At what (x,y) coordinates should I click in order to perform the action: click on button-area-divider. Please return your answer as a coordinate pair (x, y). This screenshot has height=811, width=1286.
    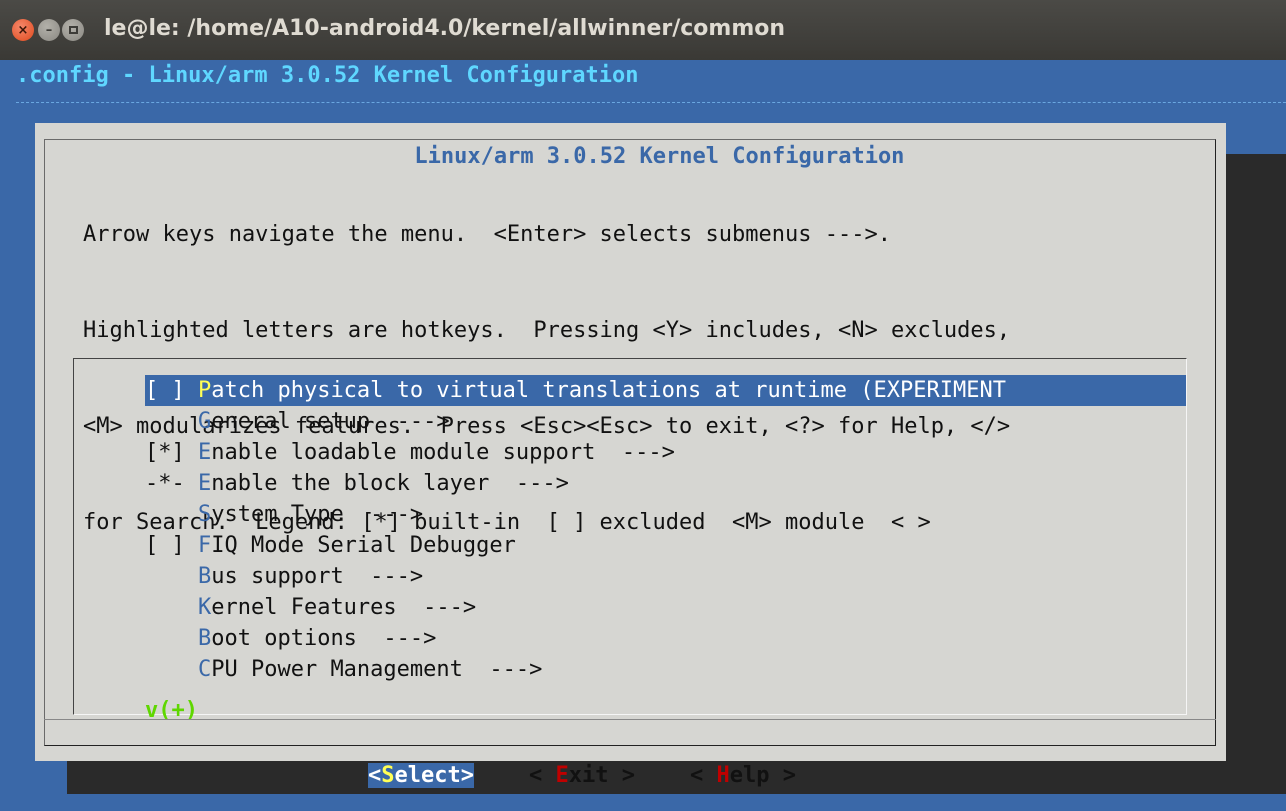
    Looking at the image, I should click on (630, 719).